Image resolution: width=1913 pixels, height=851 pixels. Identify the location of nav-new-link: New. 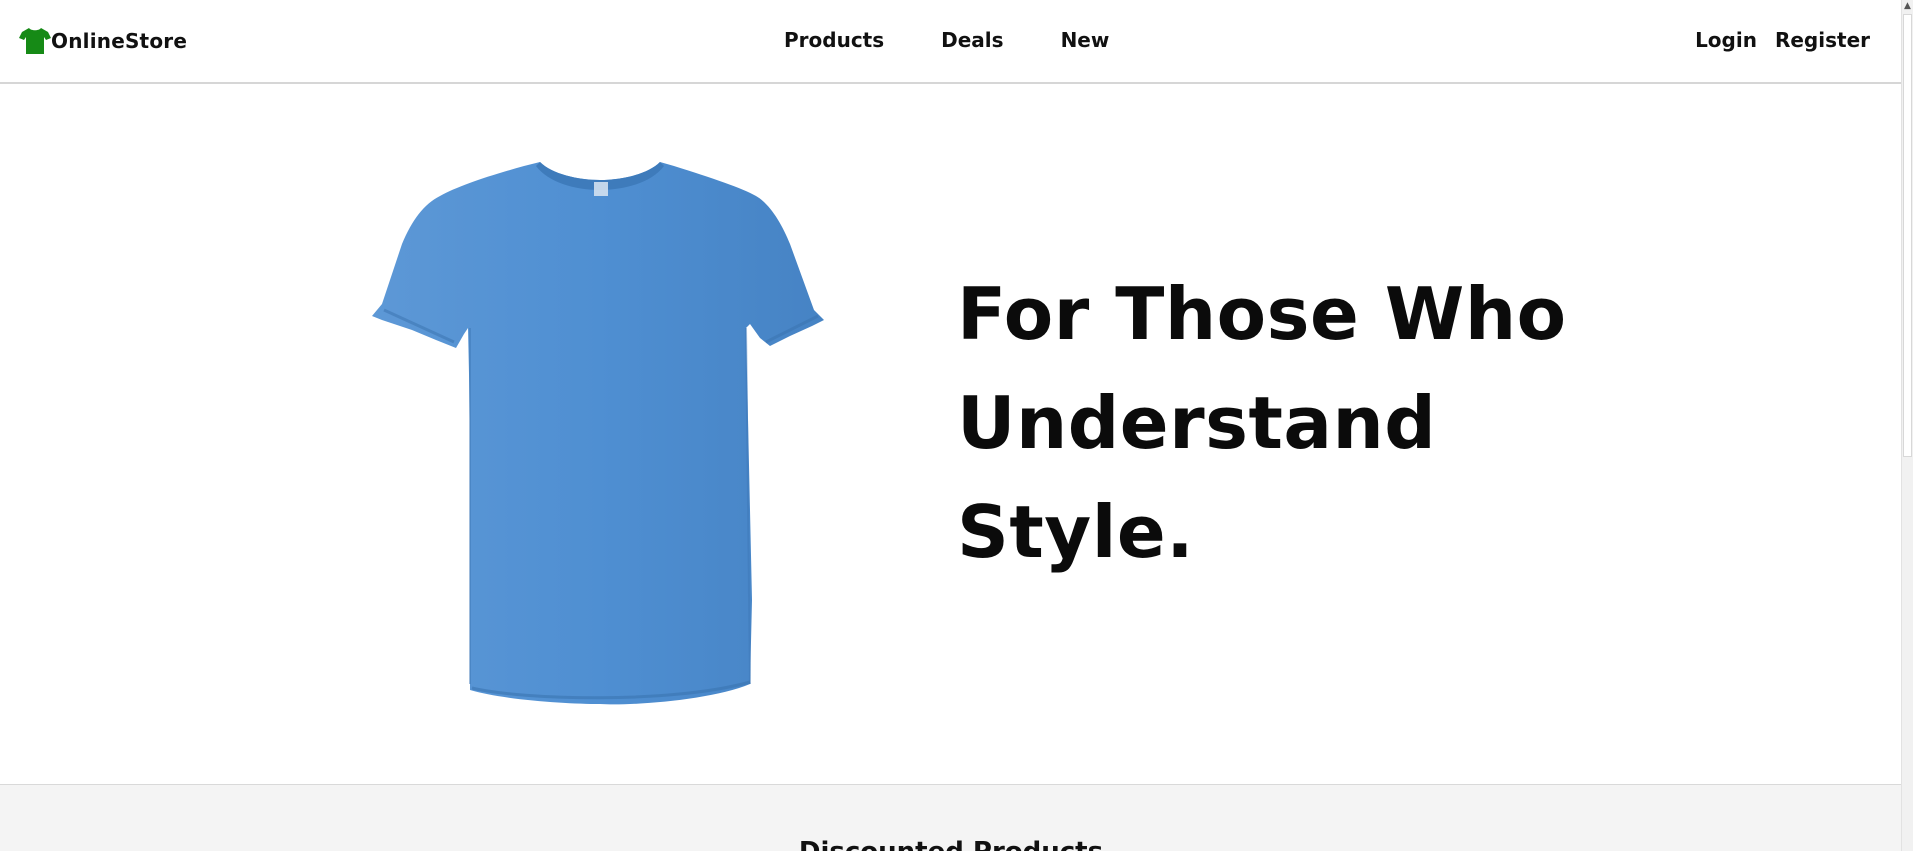
(1085, 40).